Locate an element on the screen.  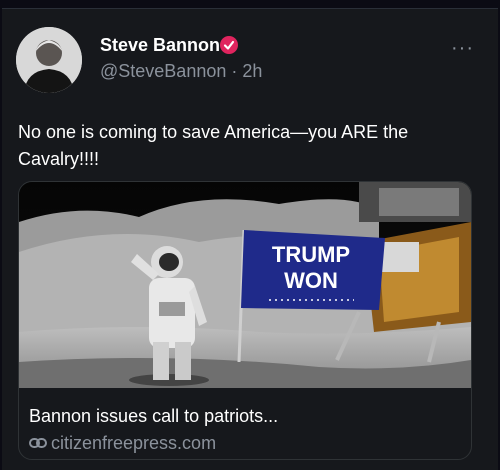
link-card-domain-line: citizenfreepress.com is located at coordinates (122, 443).